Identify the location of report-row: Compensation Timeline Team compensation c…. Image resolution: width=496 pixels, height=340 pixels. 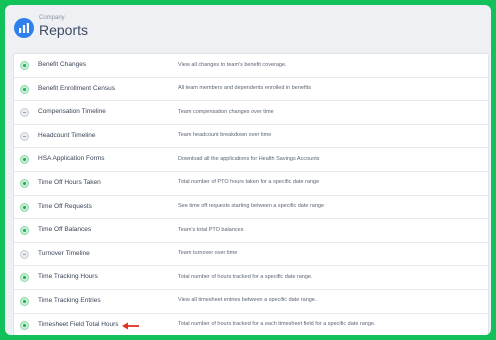
(251, 113).